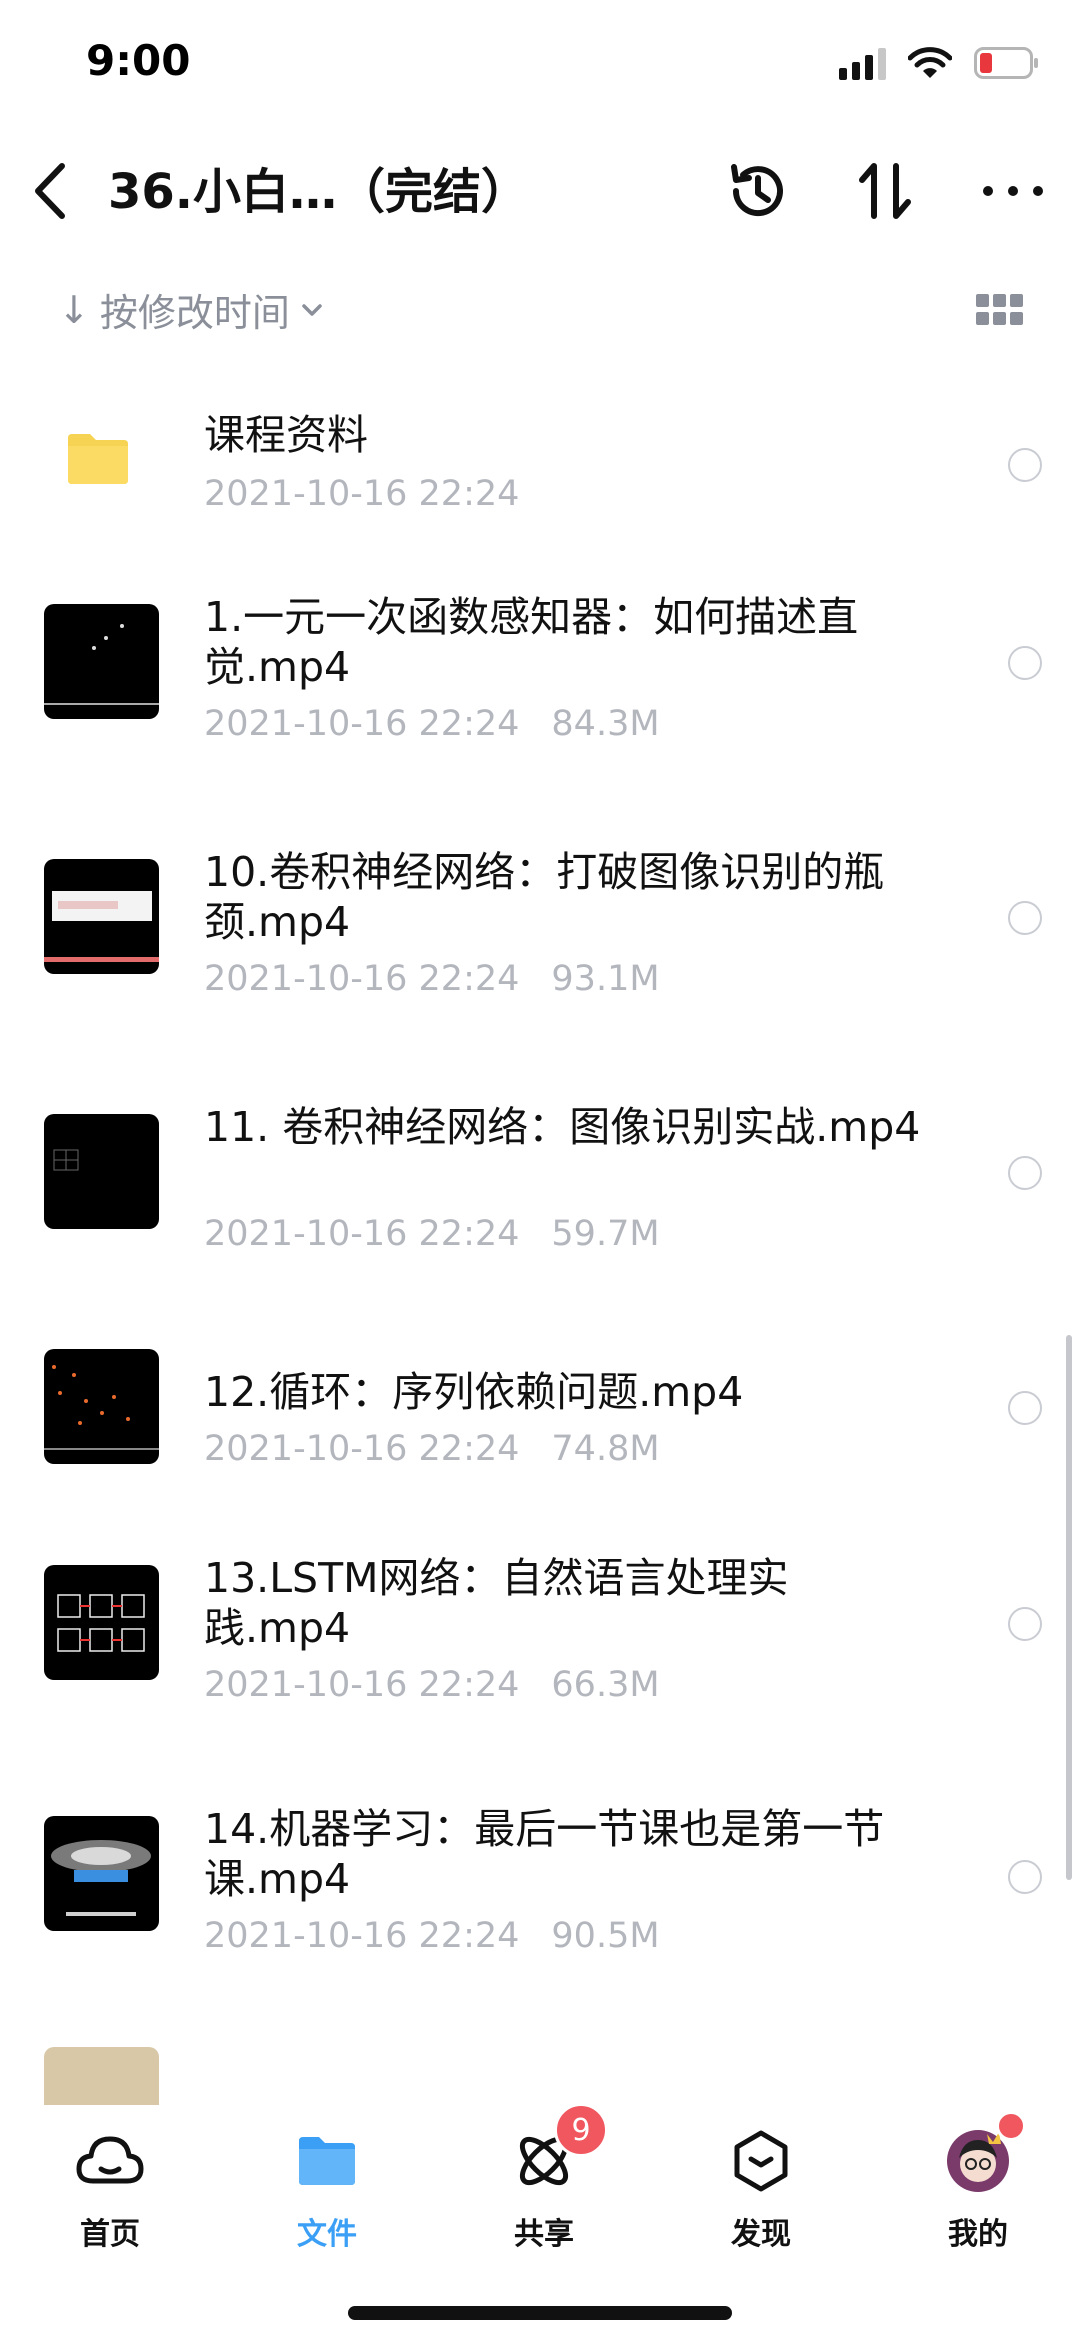  I want to click on history-button, so click(757, 191).